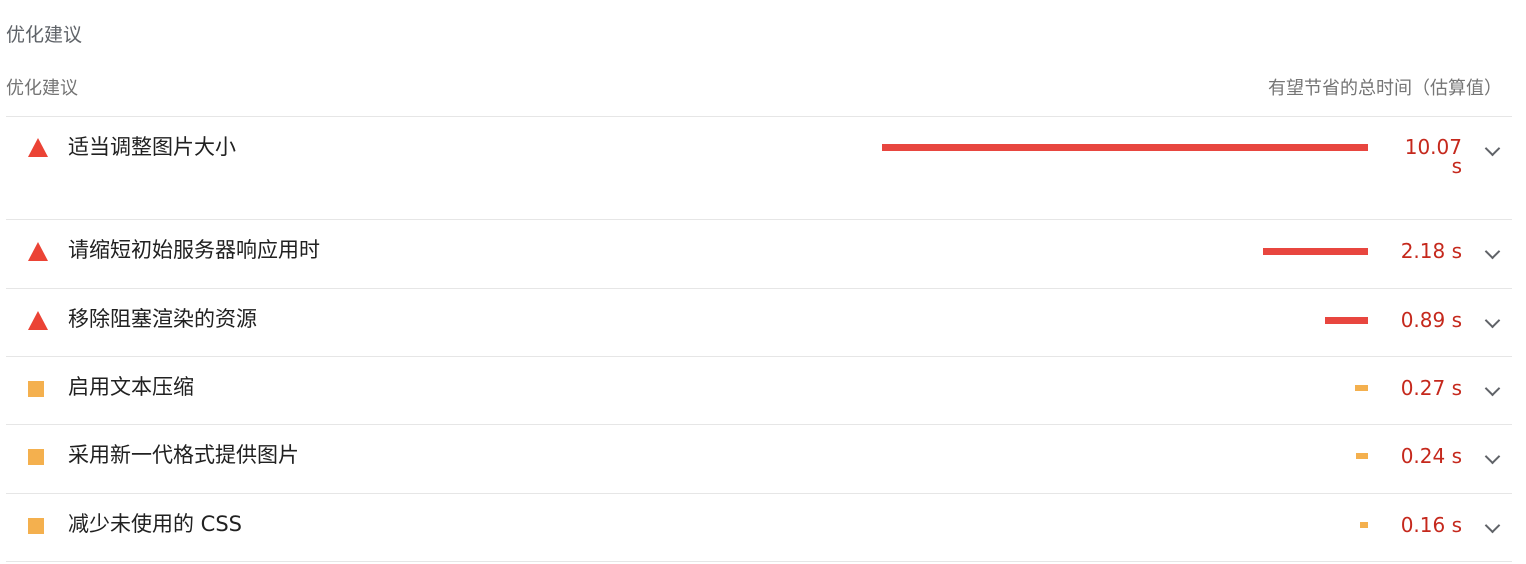  What do you see at coordinates (1431, 456) in the screenshot?
I see `savings-value: 0.24 s` at bounding box center [1431, 456].